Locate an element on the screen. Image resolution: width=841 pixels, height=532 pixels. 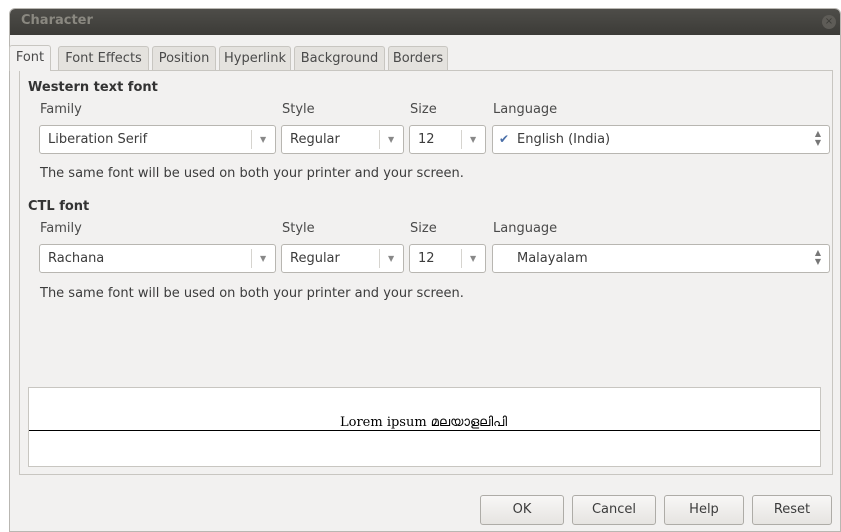
ctl-size-label: Size is located at coordinates (423, 228).